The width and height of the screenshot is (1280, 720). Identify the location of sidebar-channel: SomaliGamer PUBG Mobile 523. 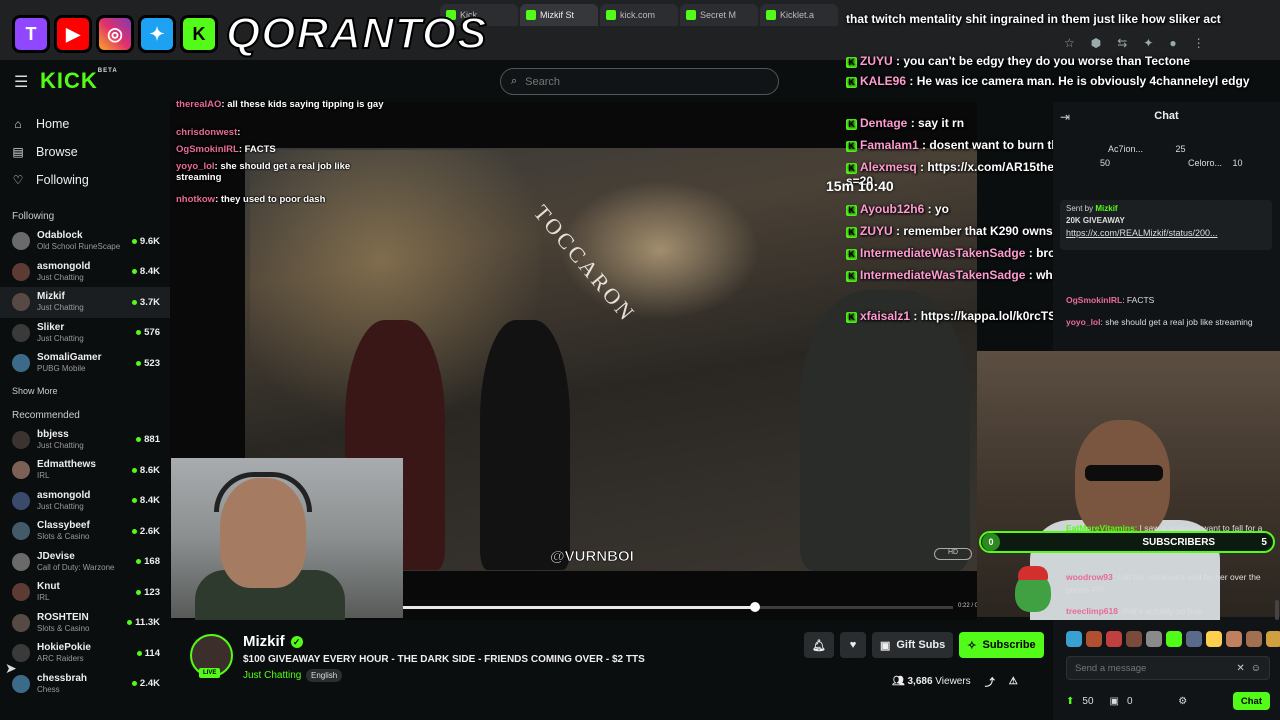
(85, 363).